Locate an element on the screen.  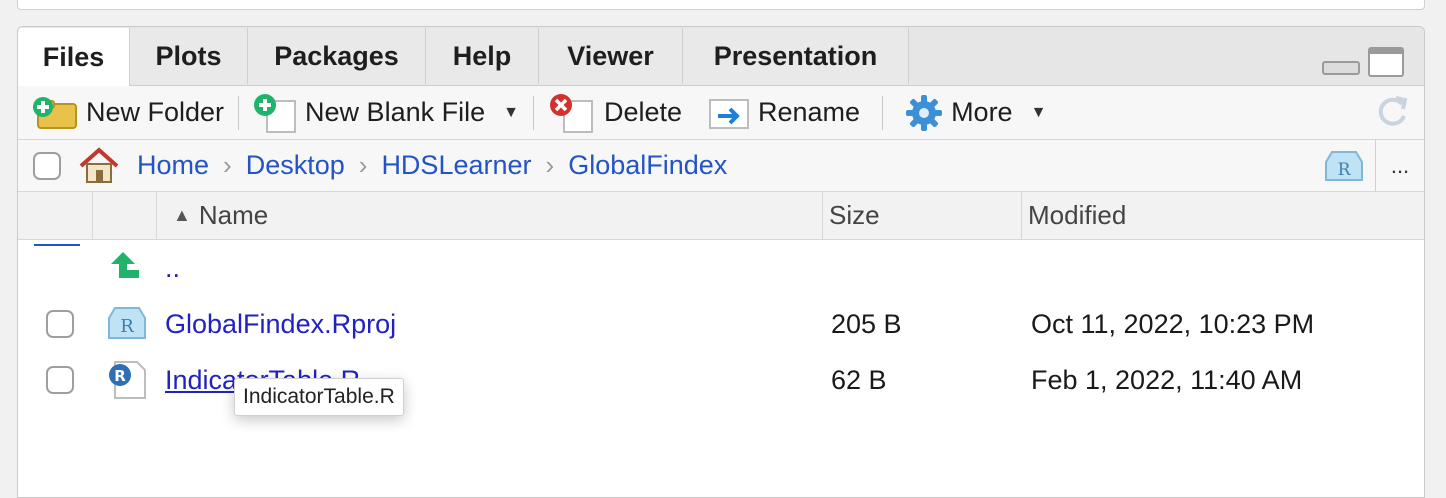
header-modified: Modified is located at coordinates (1223, 215).